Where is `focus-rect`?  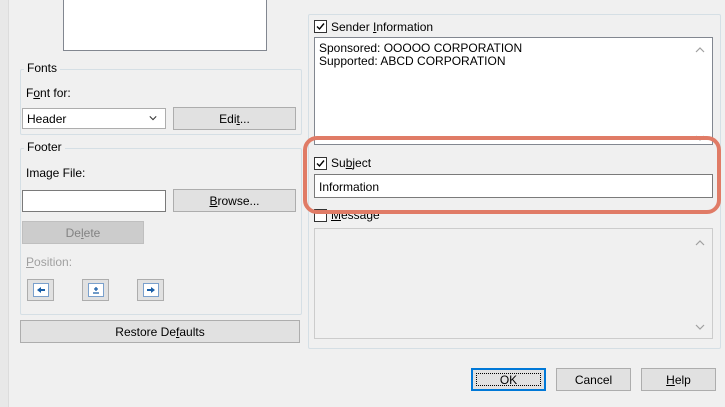
focus-rect is located at coordinates (508, 379).